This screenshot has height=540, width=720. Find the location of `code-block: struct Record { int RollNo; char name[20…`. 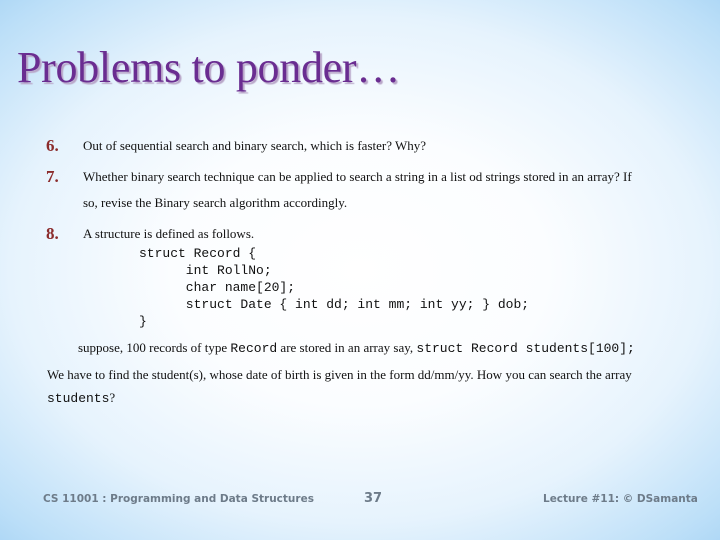

code-block: struct Record { int RollNo; char name[20… is located at coordinates (334, 287).